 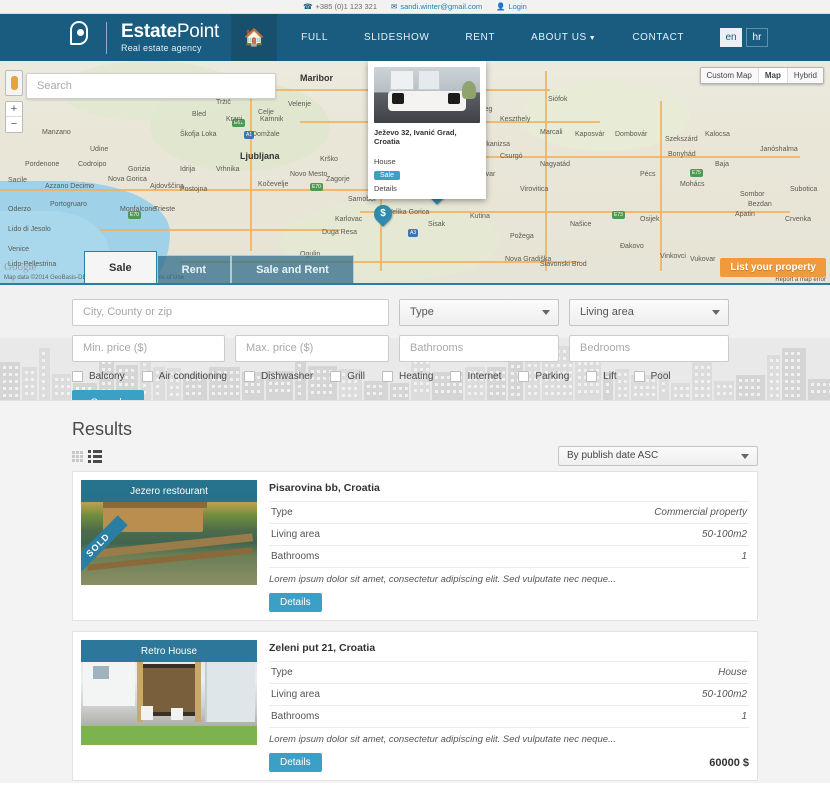 I want to click on zoom-in-button: +, so click(x=14, y=109).